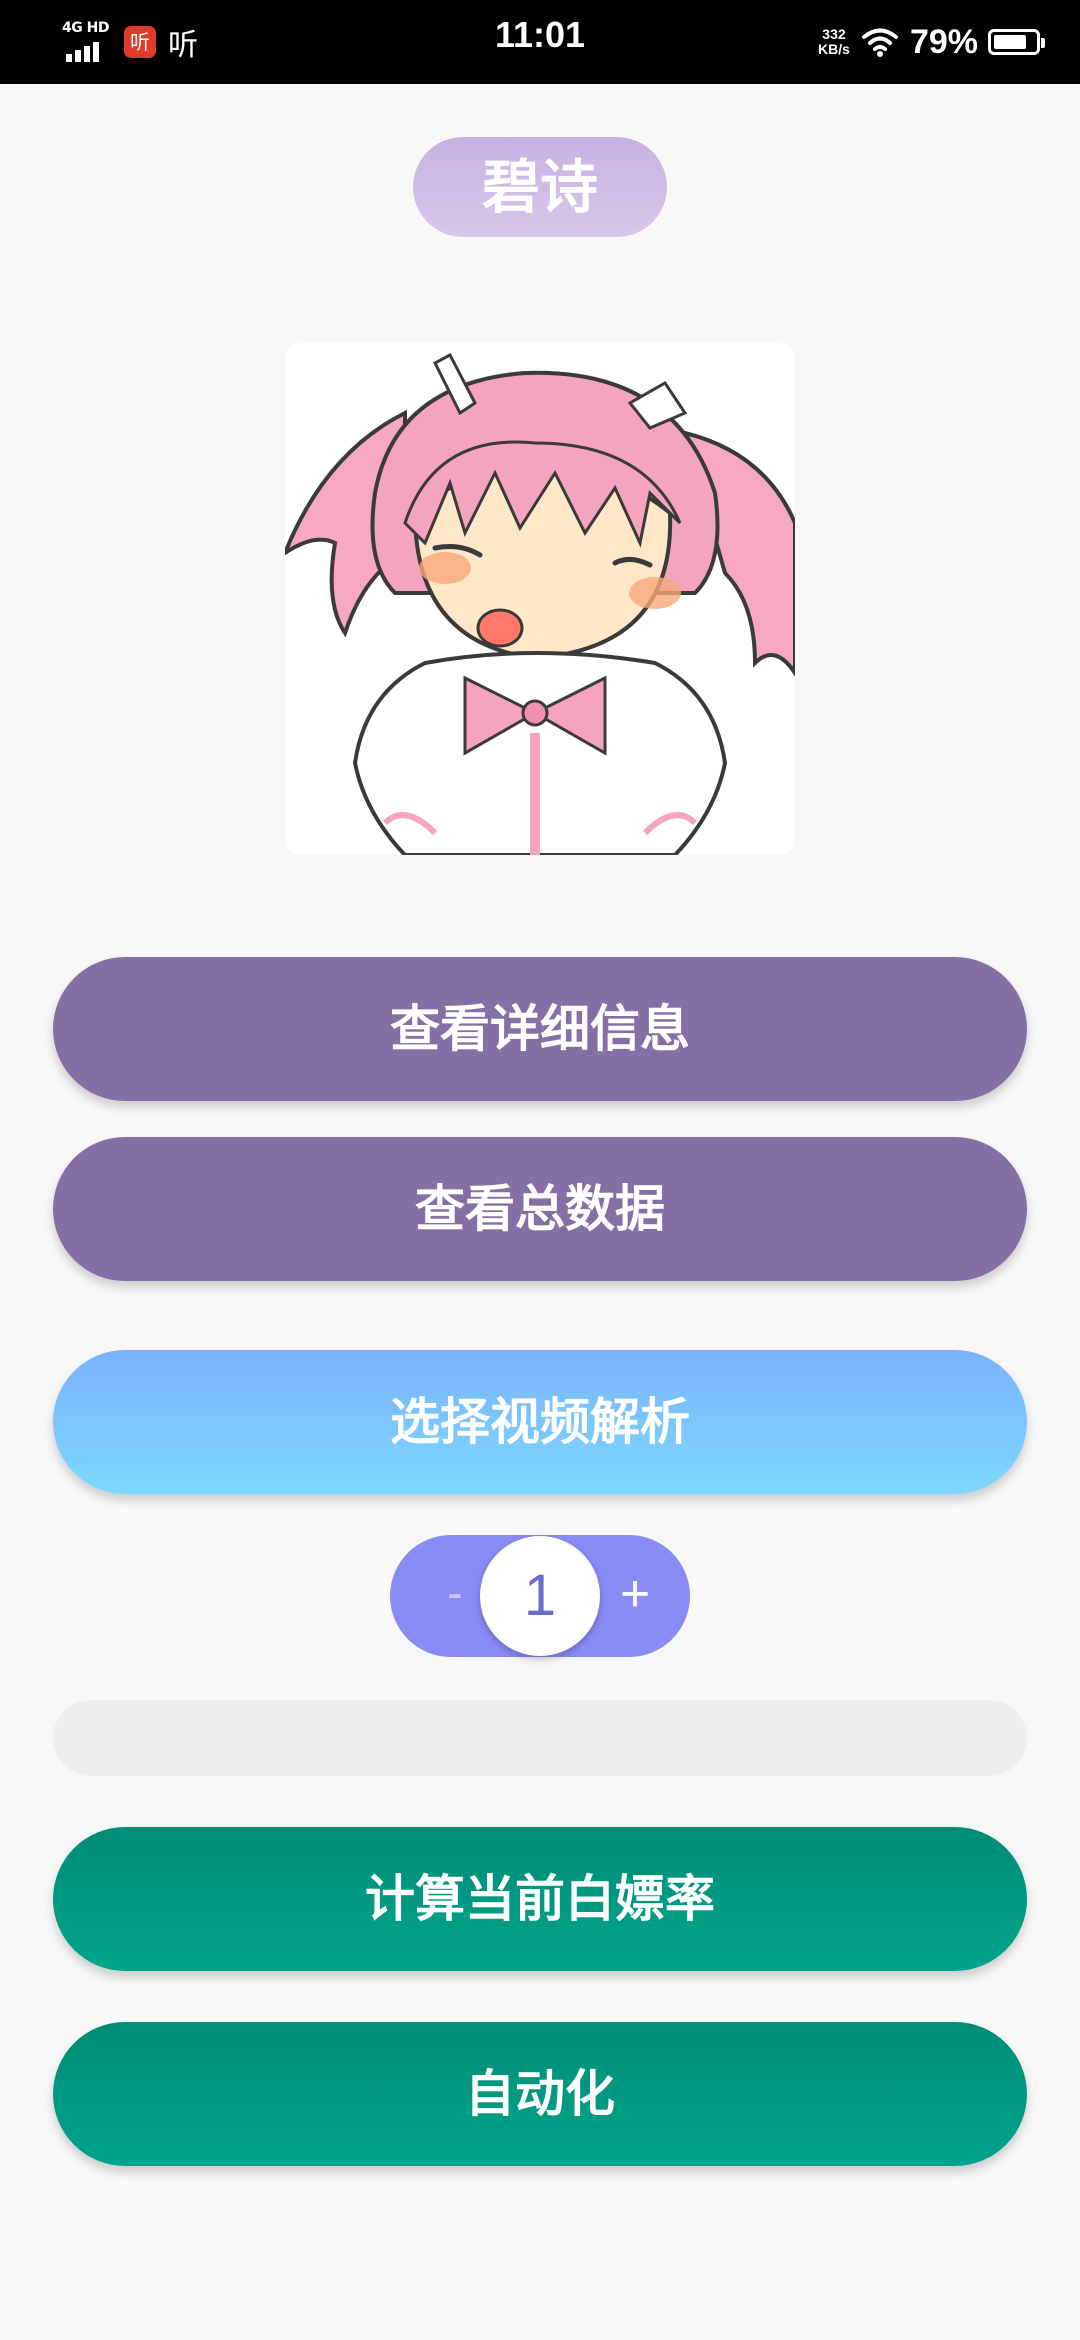  I want to click on battery-level, so click(1010, 42).